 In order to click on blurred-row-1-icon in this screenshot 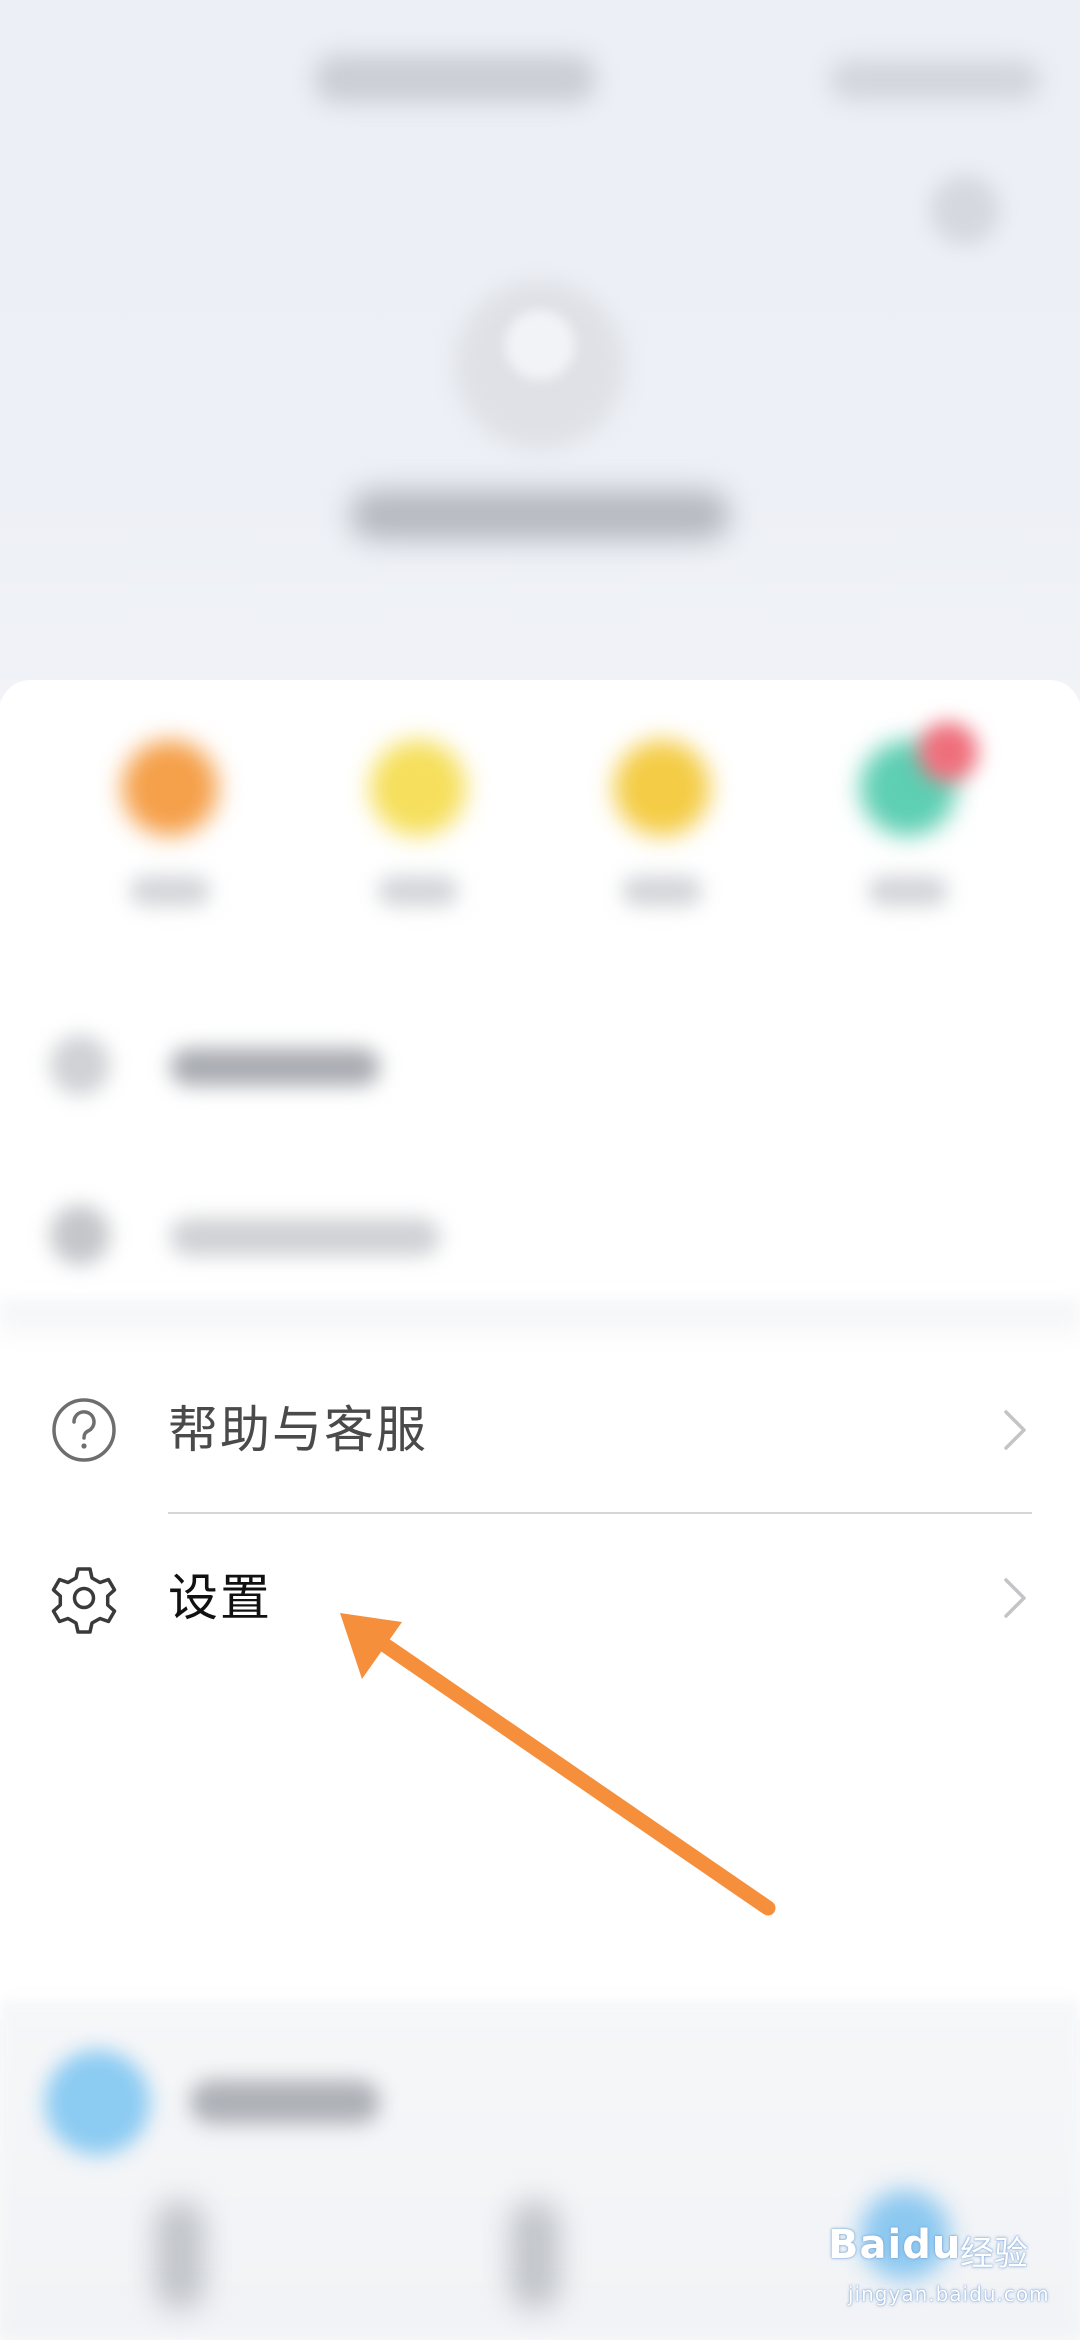, I will do `click(80, 1065)`.